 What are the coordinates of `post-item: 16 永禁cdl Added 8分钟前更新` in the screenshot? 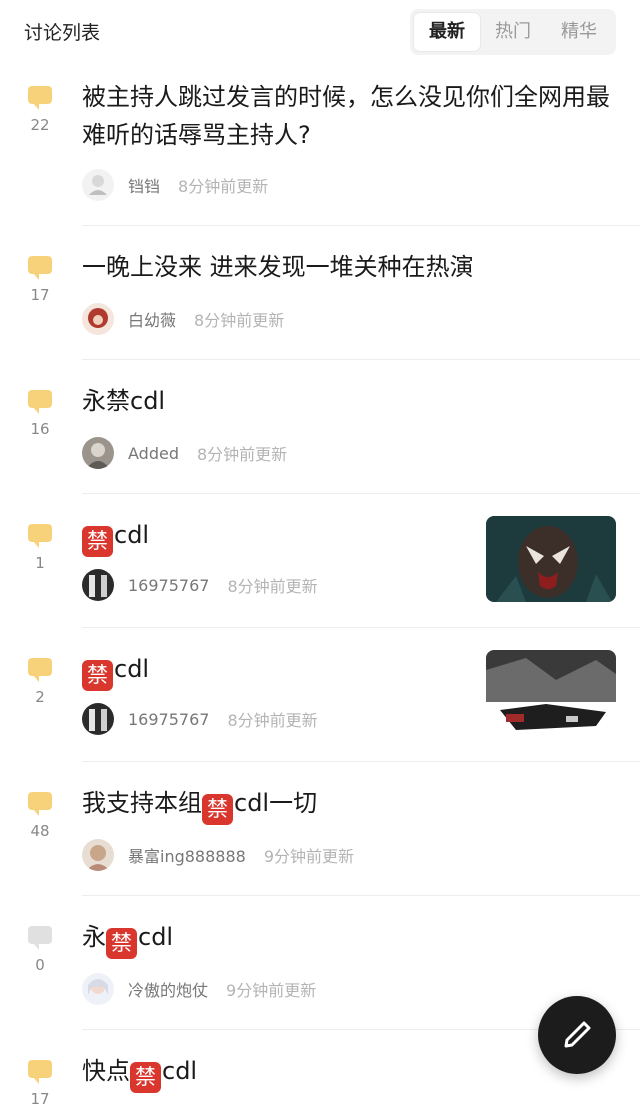 It's located at (320, 427).